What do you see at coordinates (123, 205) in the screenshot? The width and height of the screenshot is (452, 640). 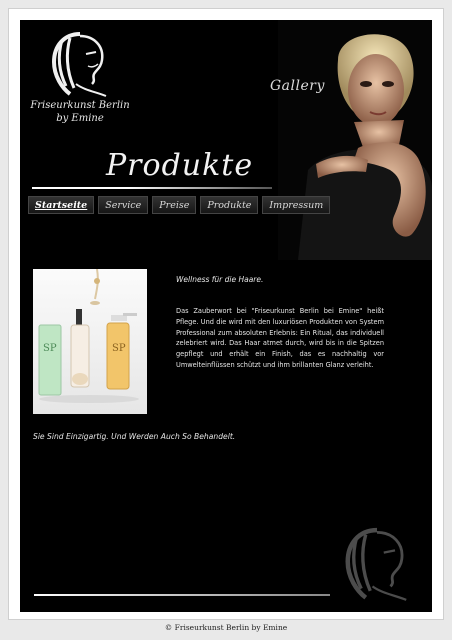 I see `nav-item-service: Service` at bounding box center [123, 205].